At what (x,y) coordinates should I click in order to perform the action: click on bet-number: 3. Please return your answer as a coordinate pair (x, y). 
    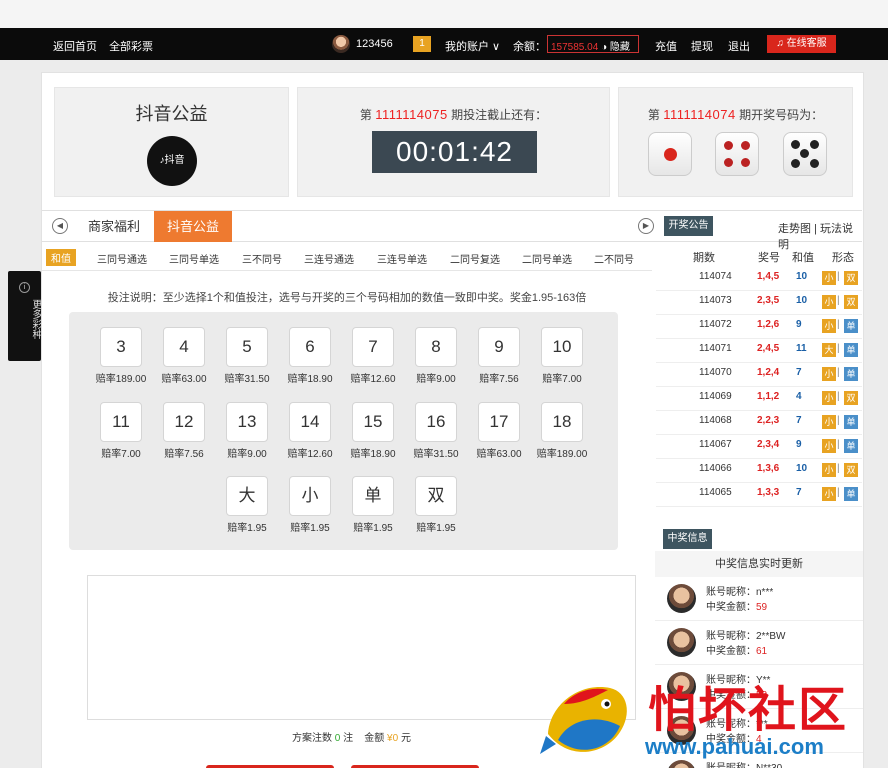
    Looking at the image, I should click on (121, 347).